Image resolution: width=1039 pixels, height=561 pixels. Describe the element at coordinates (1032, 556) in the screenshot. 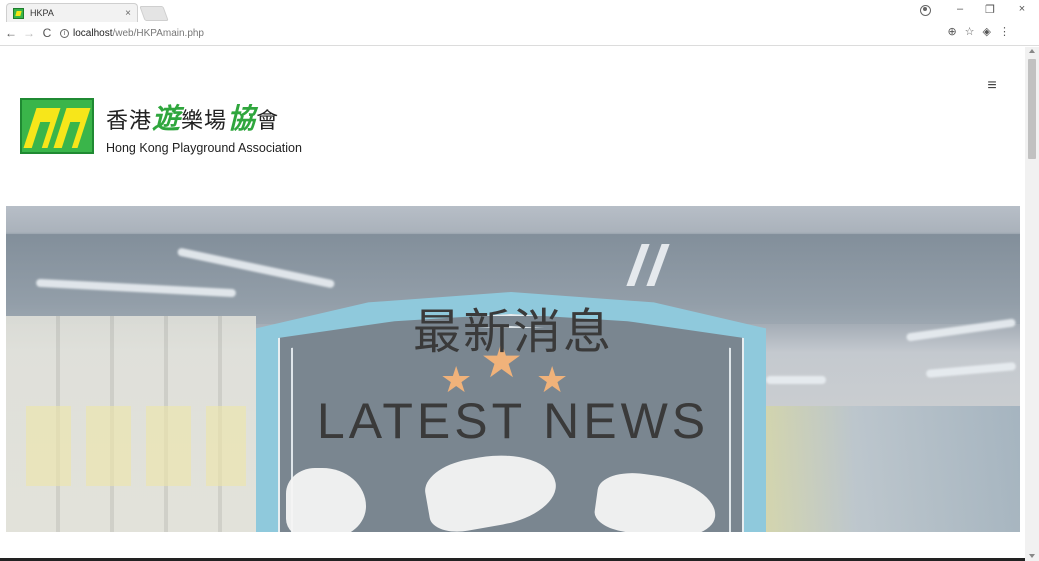

I see `scroll-down-arrow-icon` at that location.